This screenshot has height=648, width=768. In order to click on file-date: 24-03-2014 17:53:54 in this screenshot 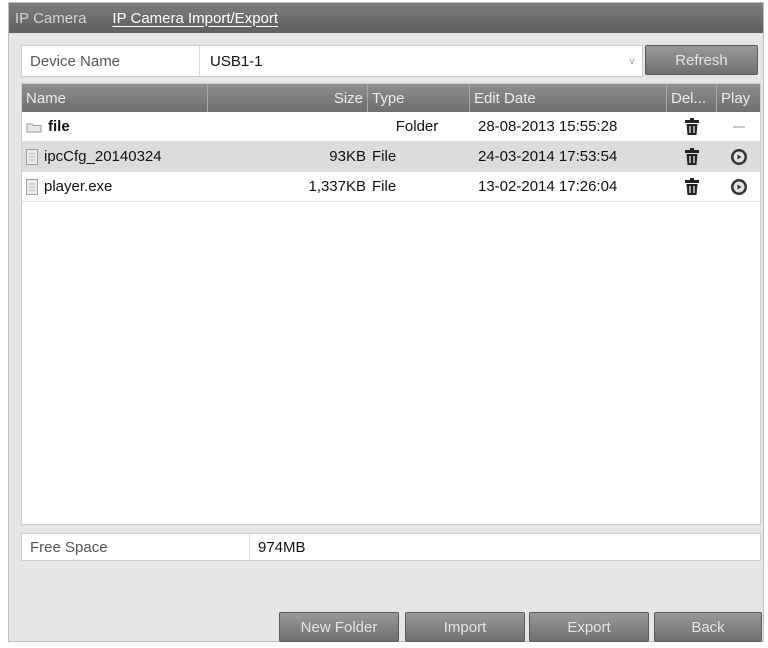, I will do `click(548, 156)`.